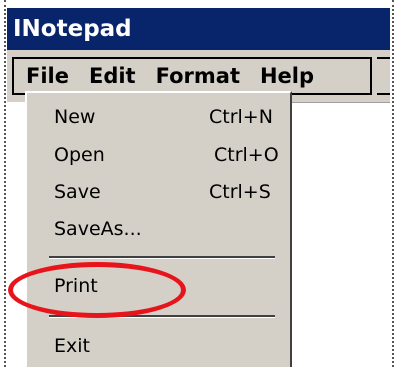 The width and height of the screenshot is (417, 368). I want to click on menu-item-open-label: Open, so click(79, 155).